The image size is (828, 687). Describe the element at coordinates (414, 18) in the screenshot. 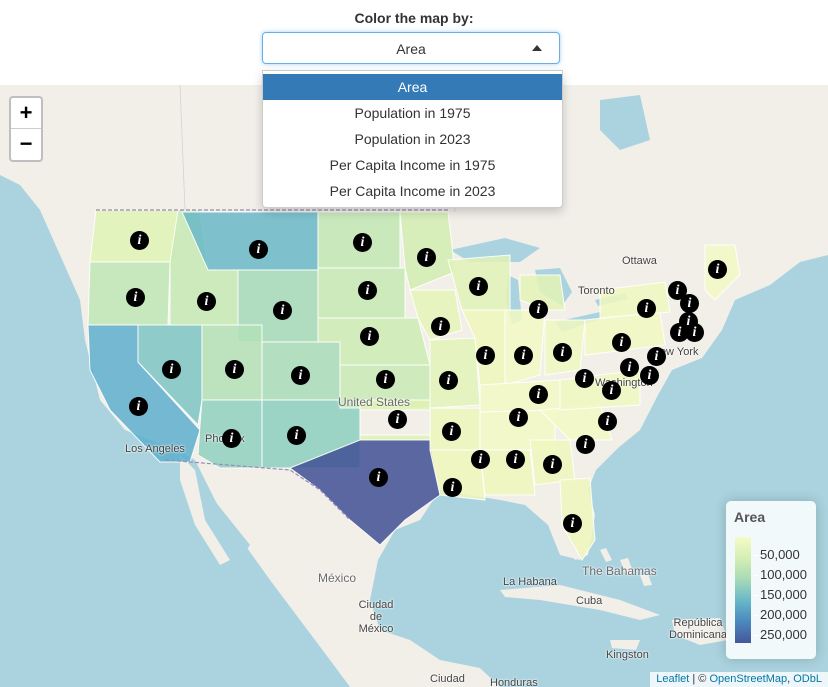

I see `select-label: Color the map by:` at that location.